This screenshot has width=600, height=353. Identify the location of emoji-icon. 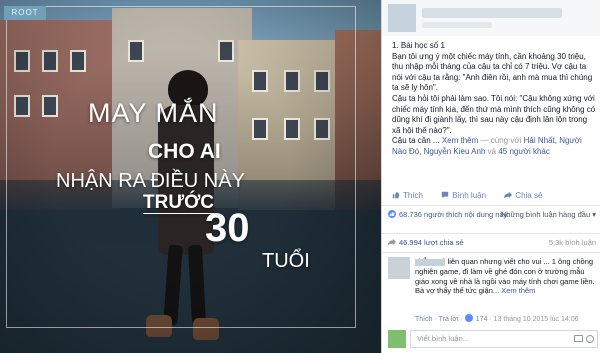
(590, 339).